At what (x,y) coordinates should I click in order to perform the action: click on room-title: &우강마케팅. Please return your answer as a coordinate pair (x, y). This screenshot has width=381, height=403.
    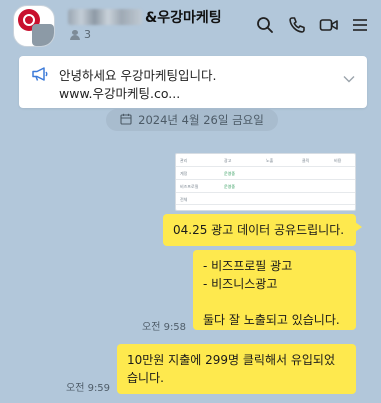
    Looking at the image, I should click on (145, 17).